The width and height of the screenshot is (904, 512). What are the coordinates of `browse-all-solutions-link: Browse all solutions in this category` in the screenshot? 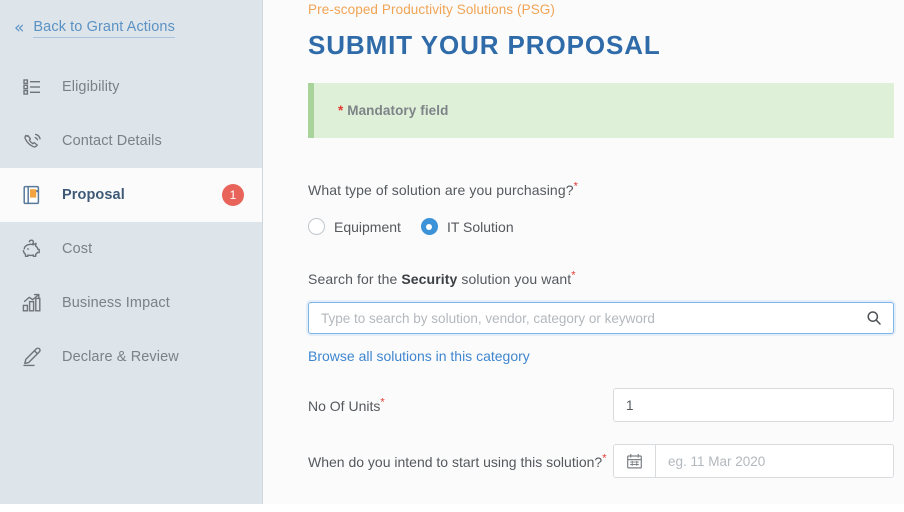 It's located at (419, 356).